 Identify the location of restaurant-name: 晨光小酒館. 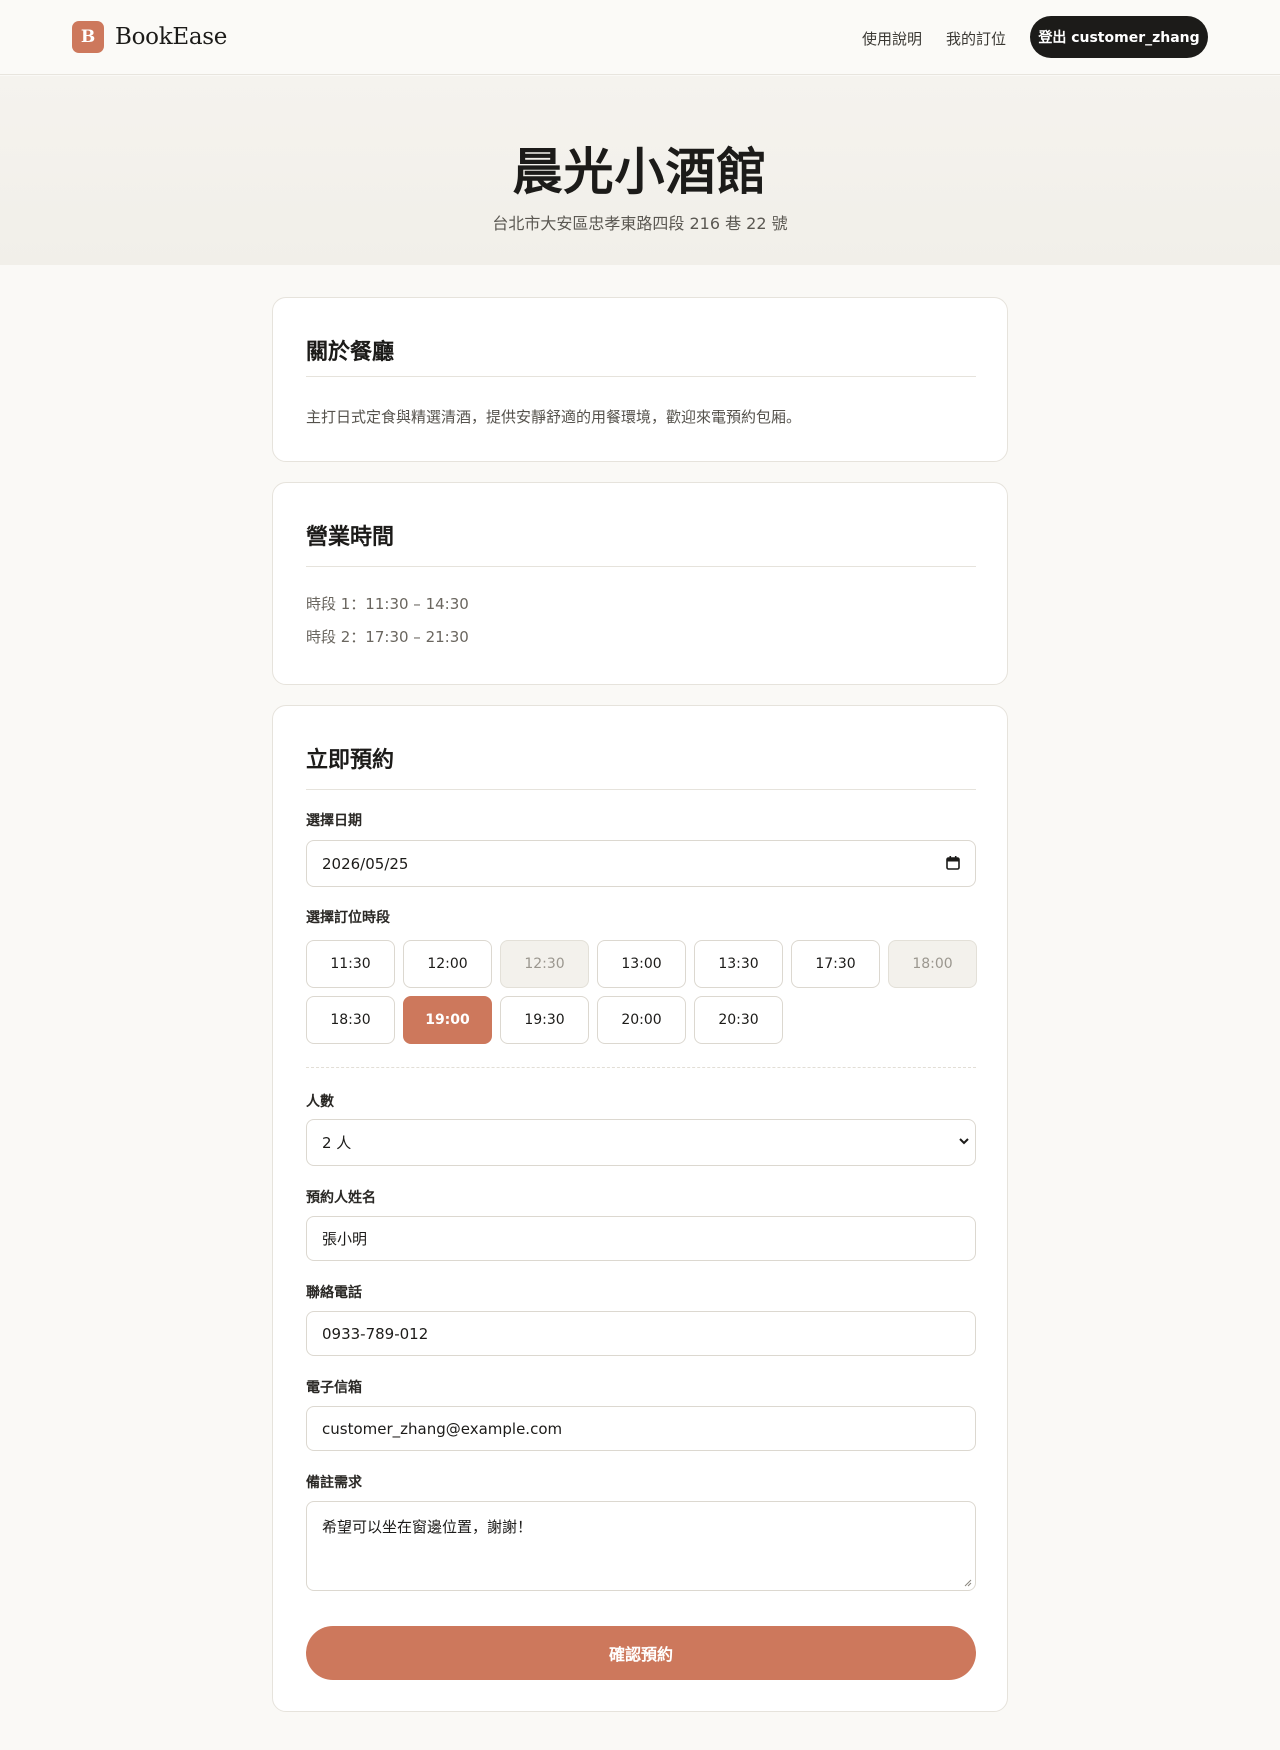
(640, 171).